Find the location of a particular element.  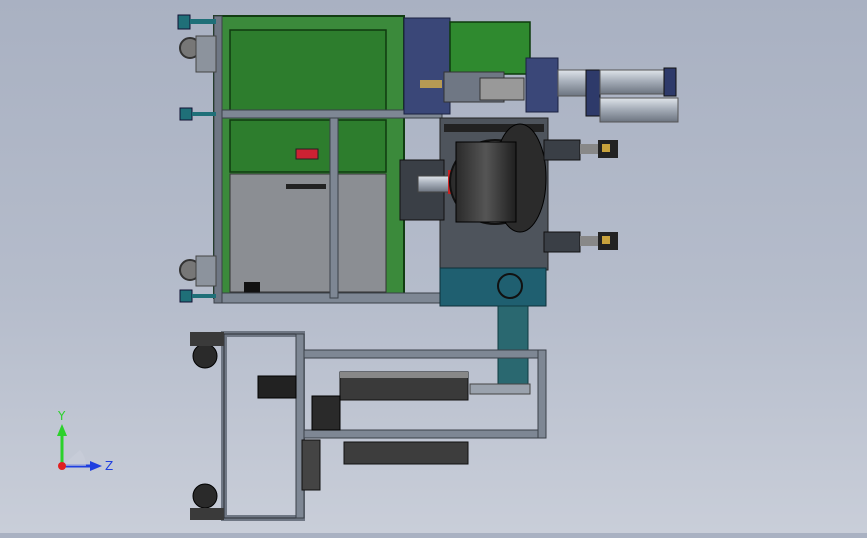

casters-lower is located at coordinates (207, 426).